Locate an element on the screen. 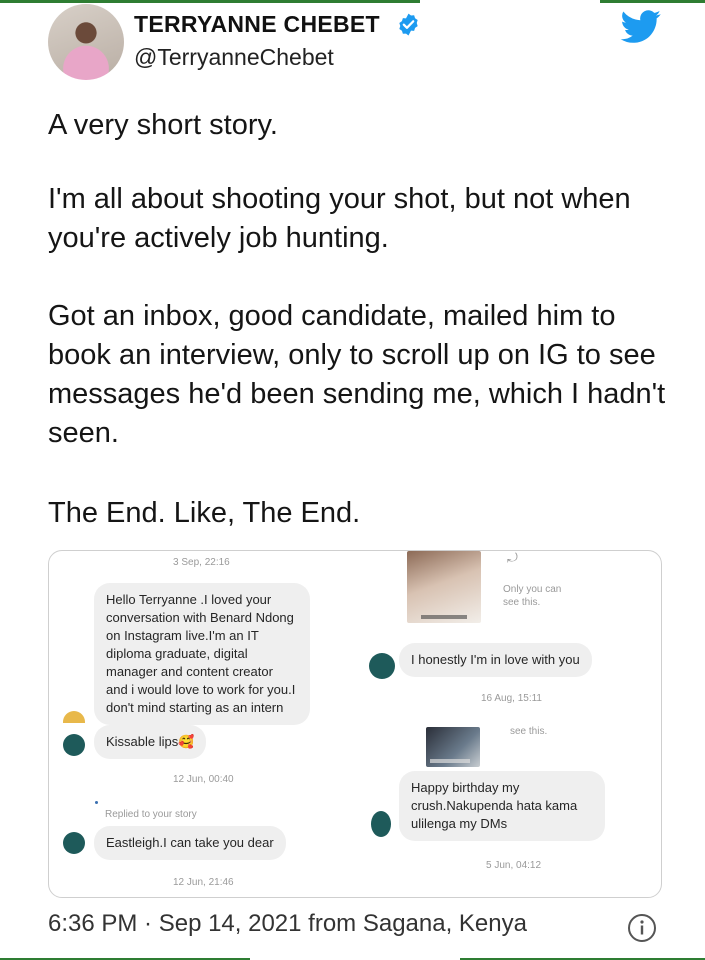 The width and height of the screenshot is (705, 960). top-border is located at coordinates (352, 1).